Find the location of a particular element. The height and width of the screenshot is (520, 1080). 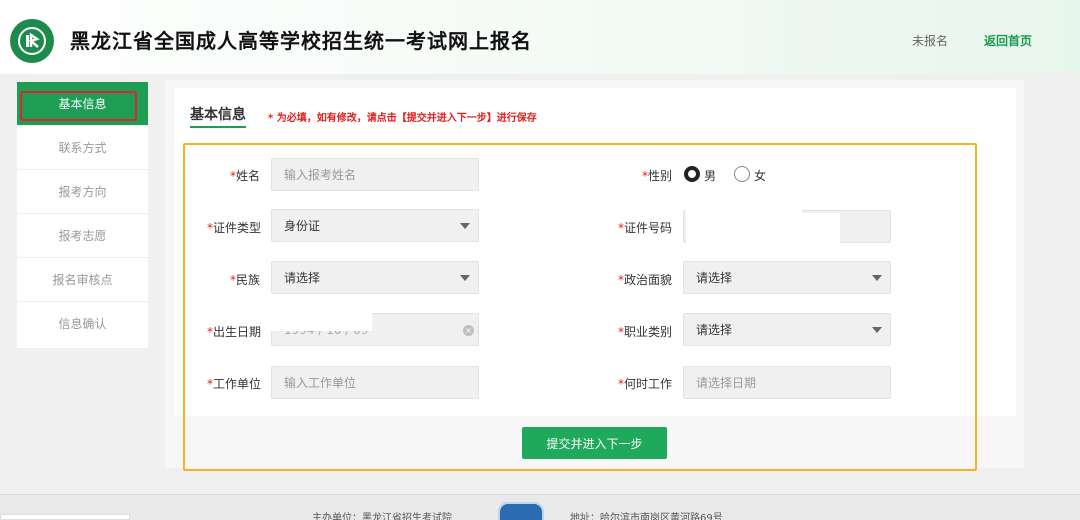

clear-icon: × is located at coordinates (468, 330).